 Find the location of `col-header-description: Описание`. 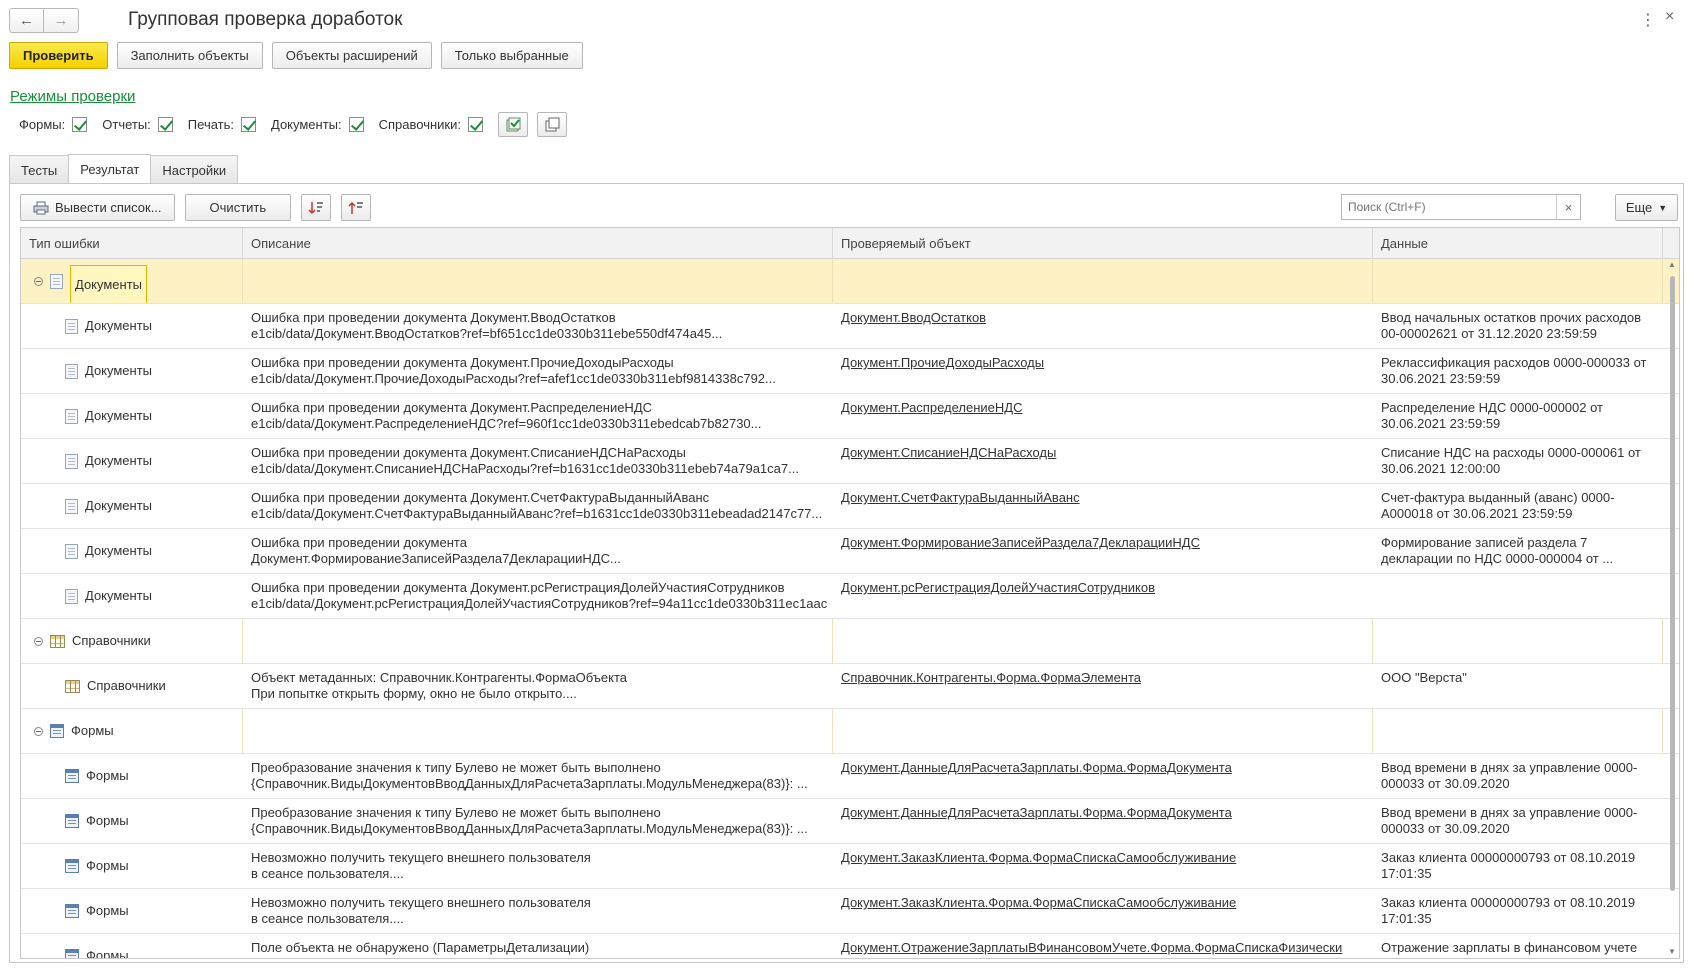

col-header-description: Описание is located at coordinates (538, 243).